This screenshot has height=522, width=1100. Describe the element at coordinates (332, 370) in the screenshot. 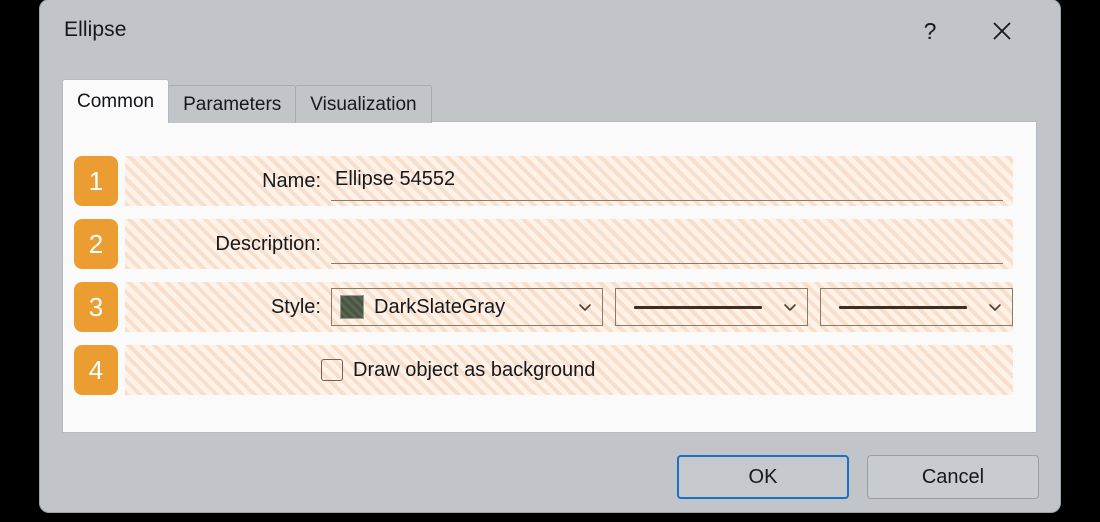

I see `draw-as-background-checkbox` at that location.